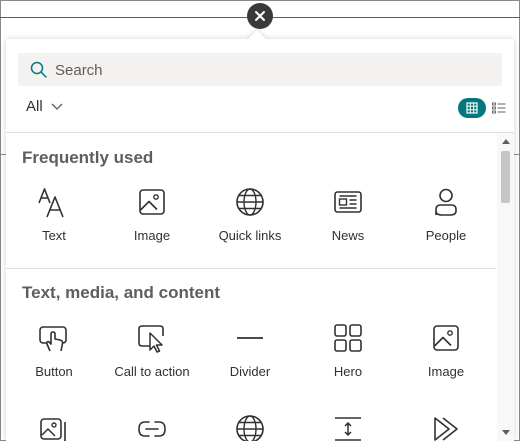 This screenshot has height=441, width=520. I want to click on right-boundary-tick, so click(517, 154).